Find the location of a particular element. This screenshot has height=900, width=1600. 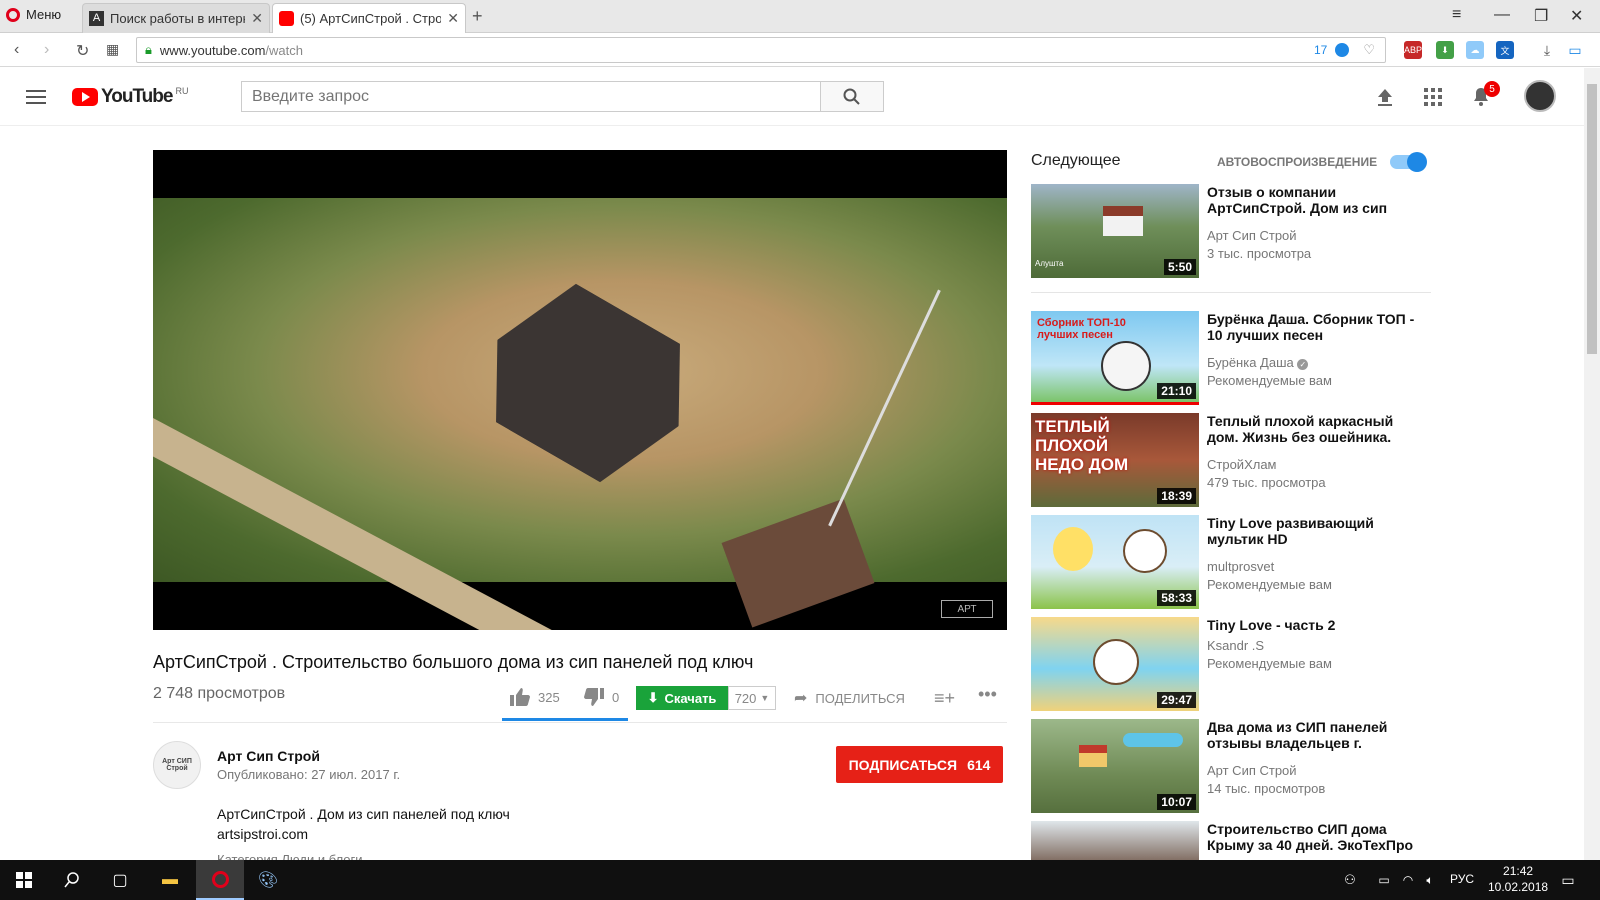

more-actions-icon: ••• is located at coordinates (987, 694).